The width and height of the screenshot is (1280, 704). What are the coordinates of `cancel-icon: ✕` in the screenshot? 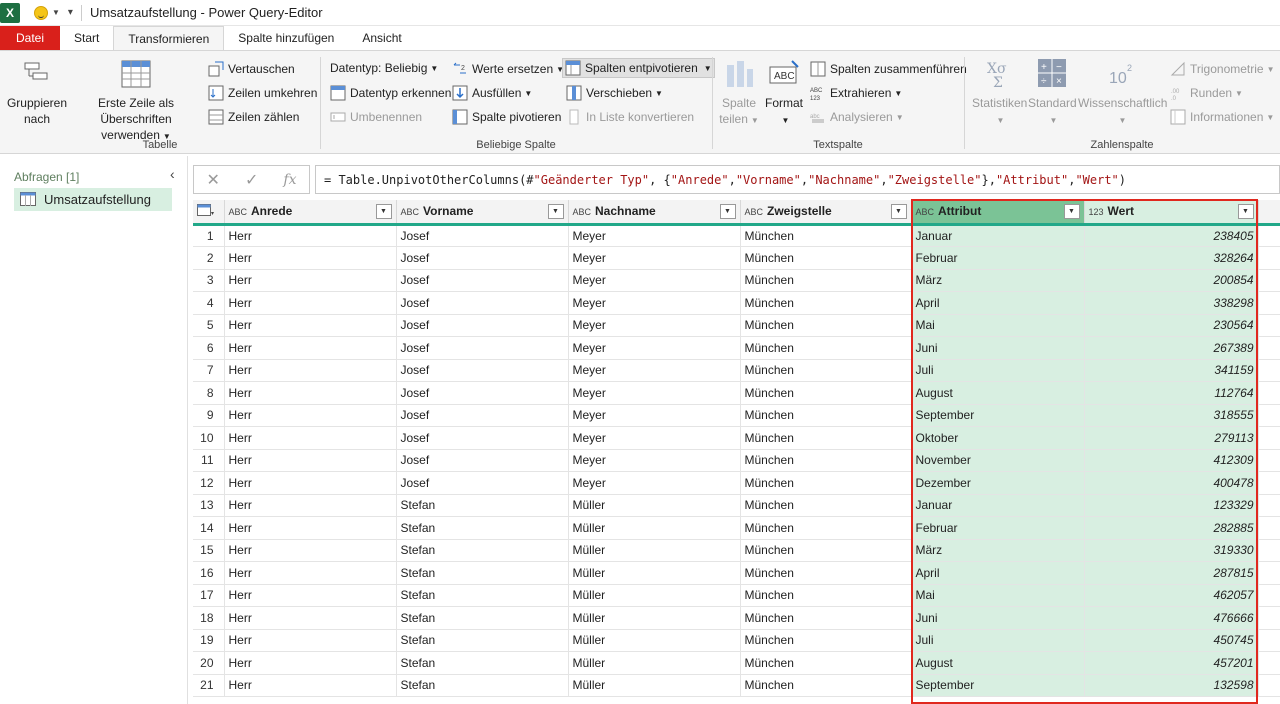 It's located at (213, 180).